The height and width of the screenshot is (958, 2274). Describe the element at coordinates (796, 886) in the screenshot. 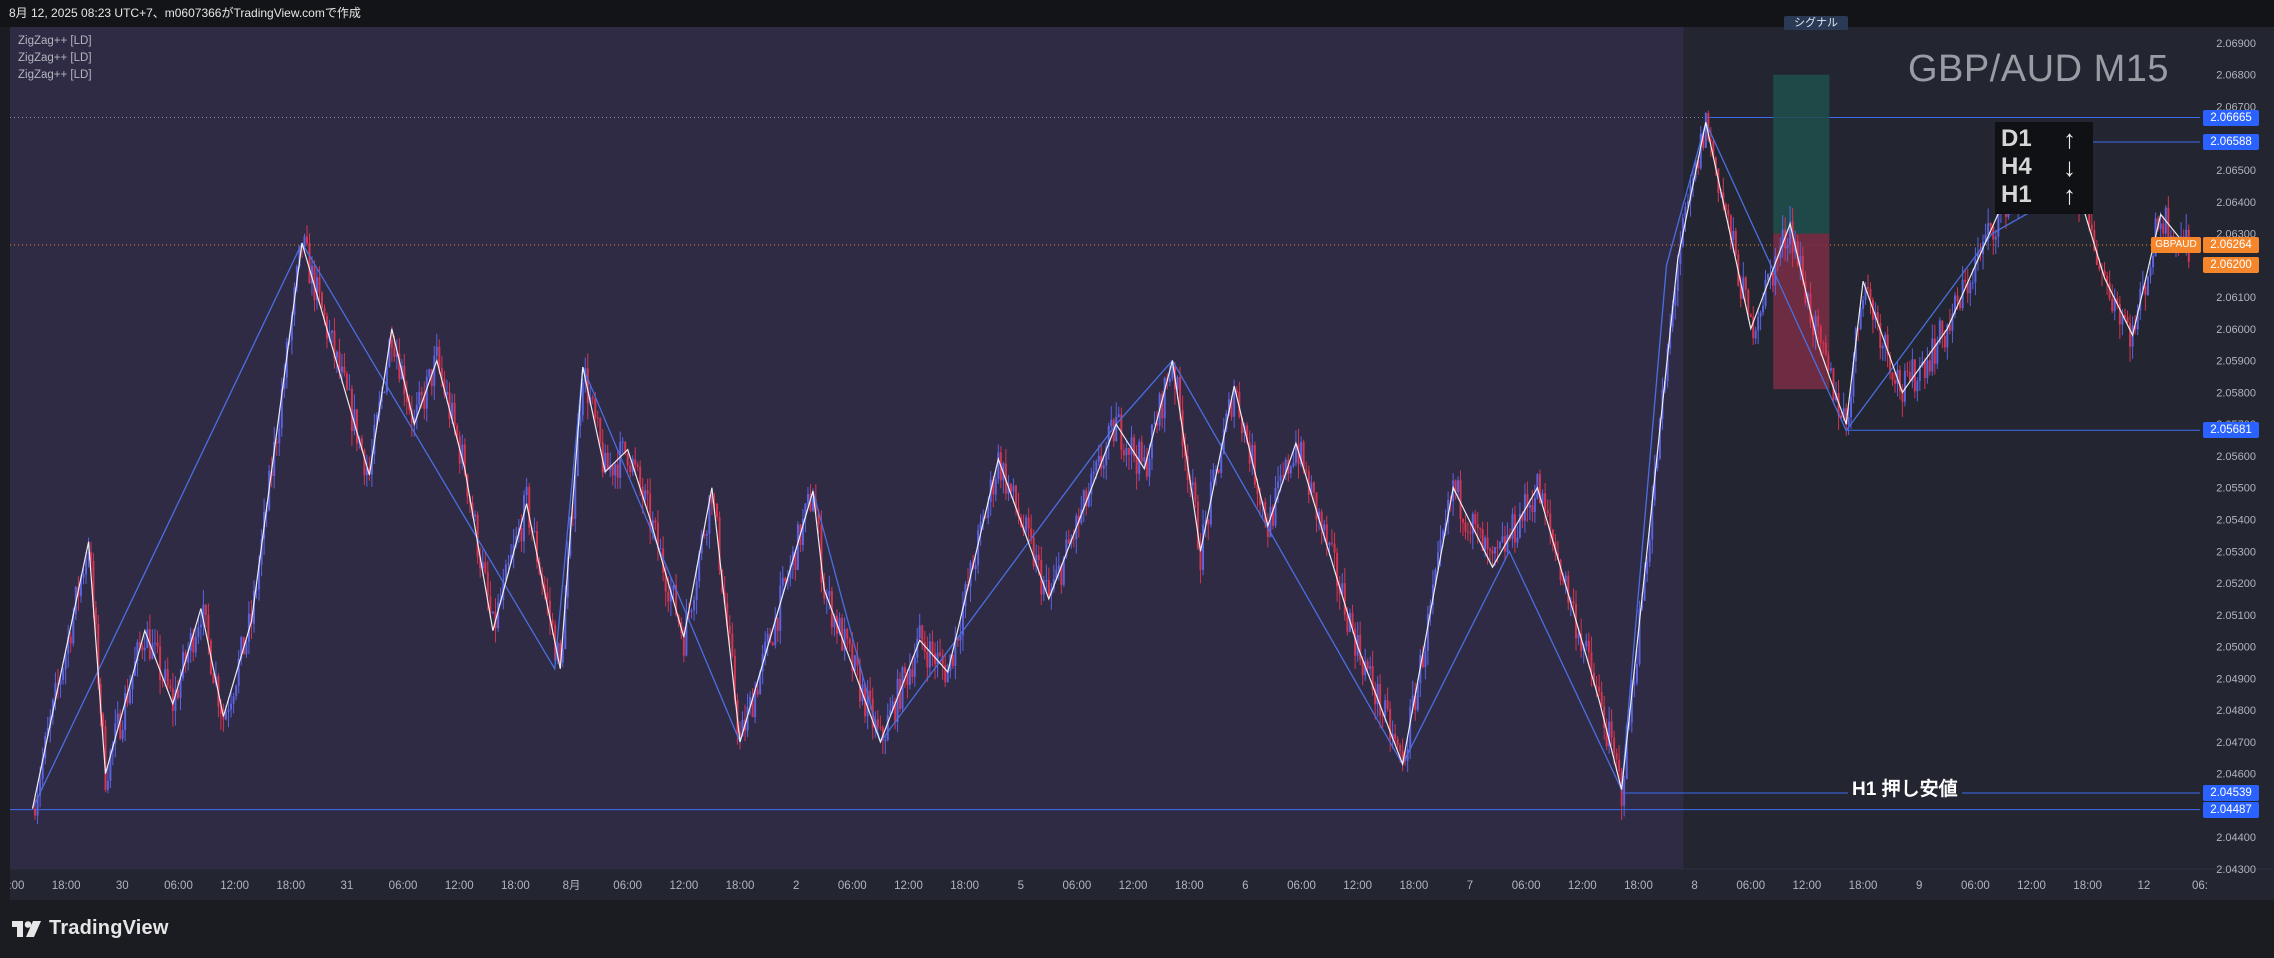

I see `x-tick-label: 2` at that location.